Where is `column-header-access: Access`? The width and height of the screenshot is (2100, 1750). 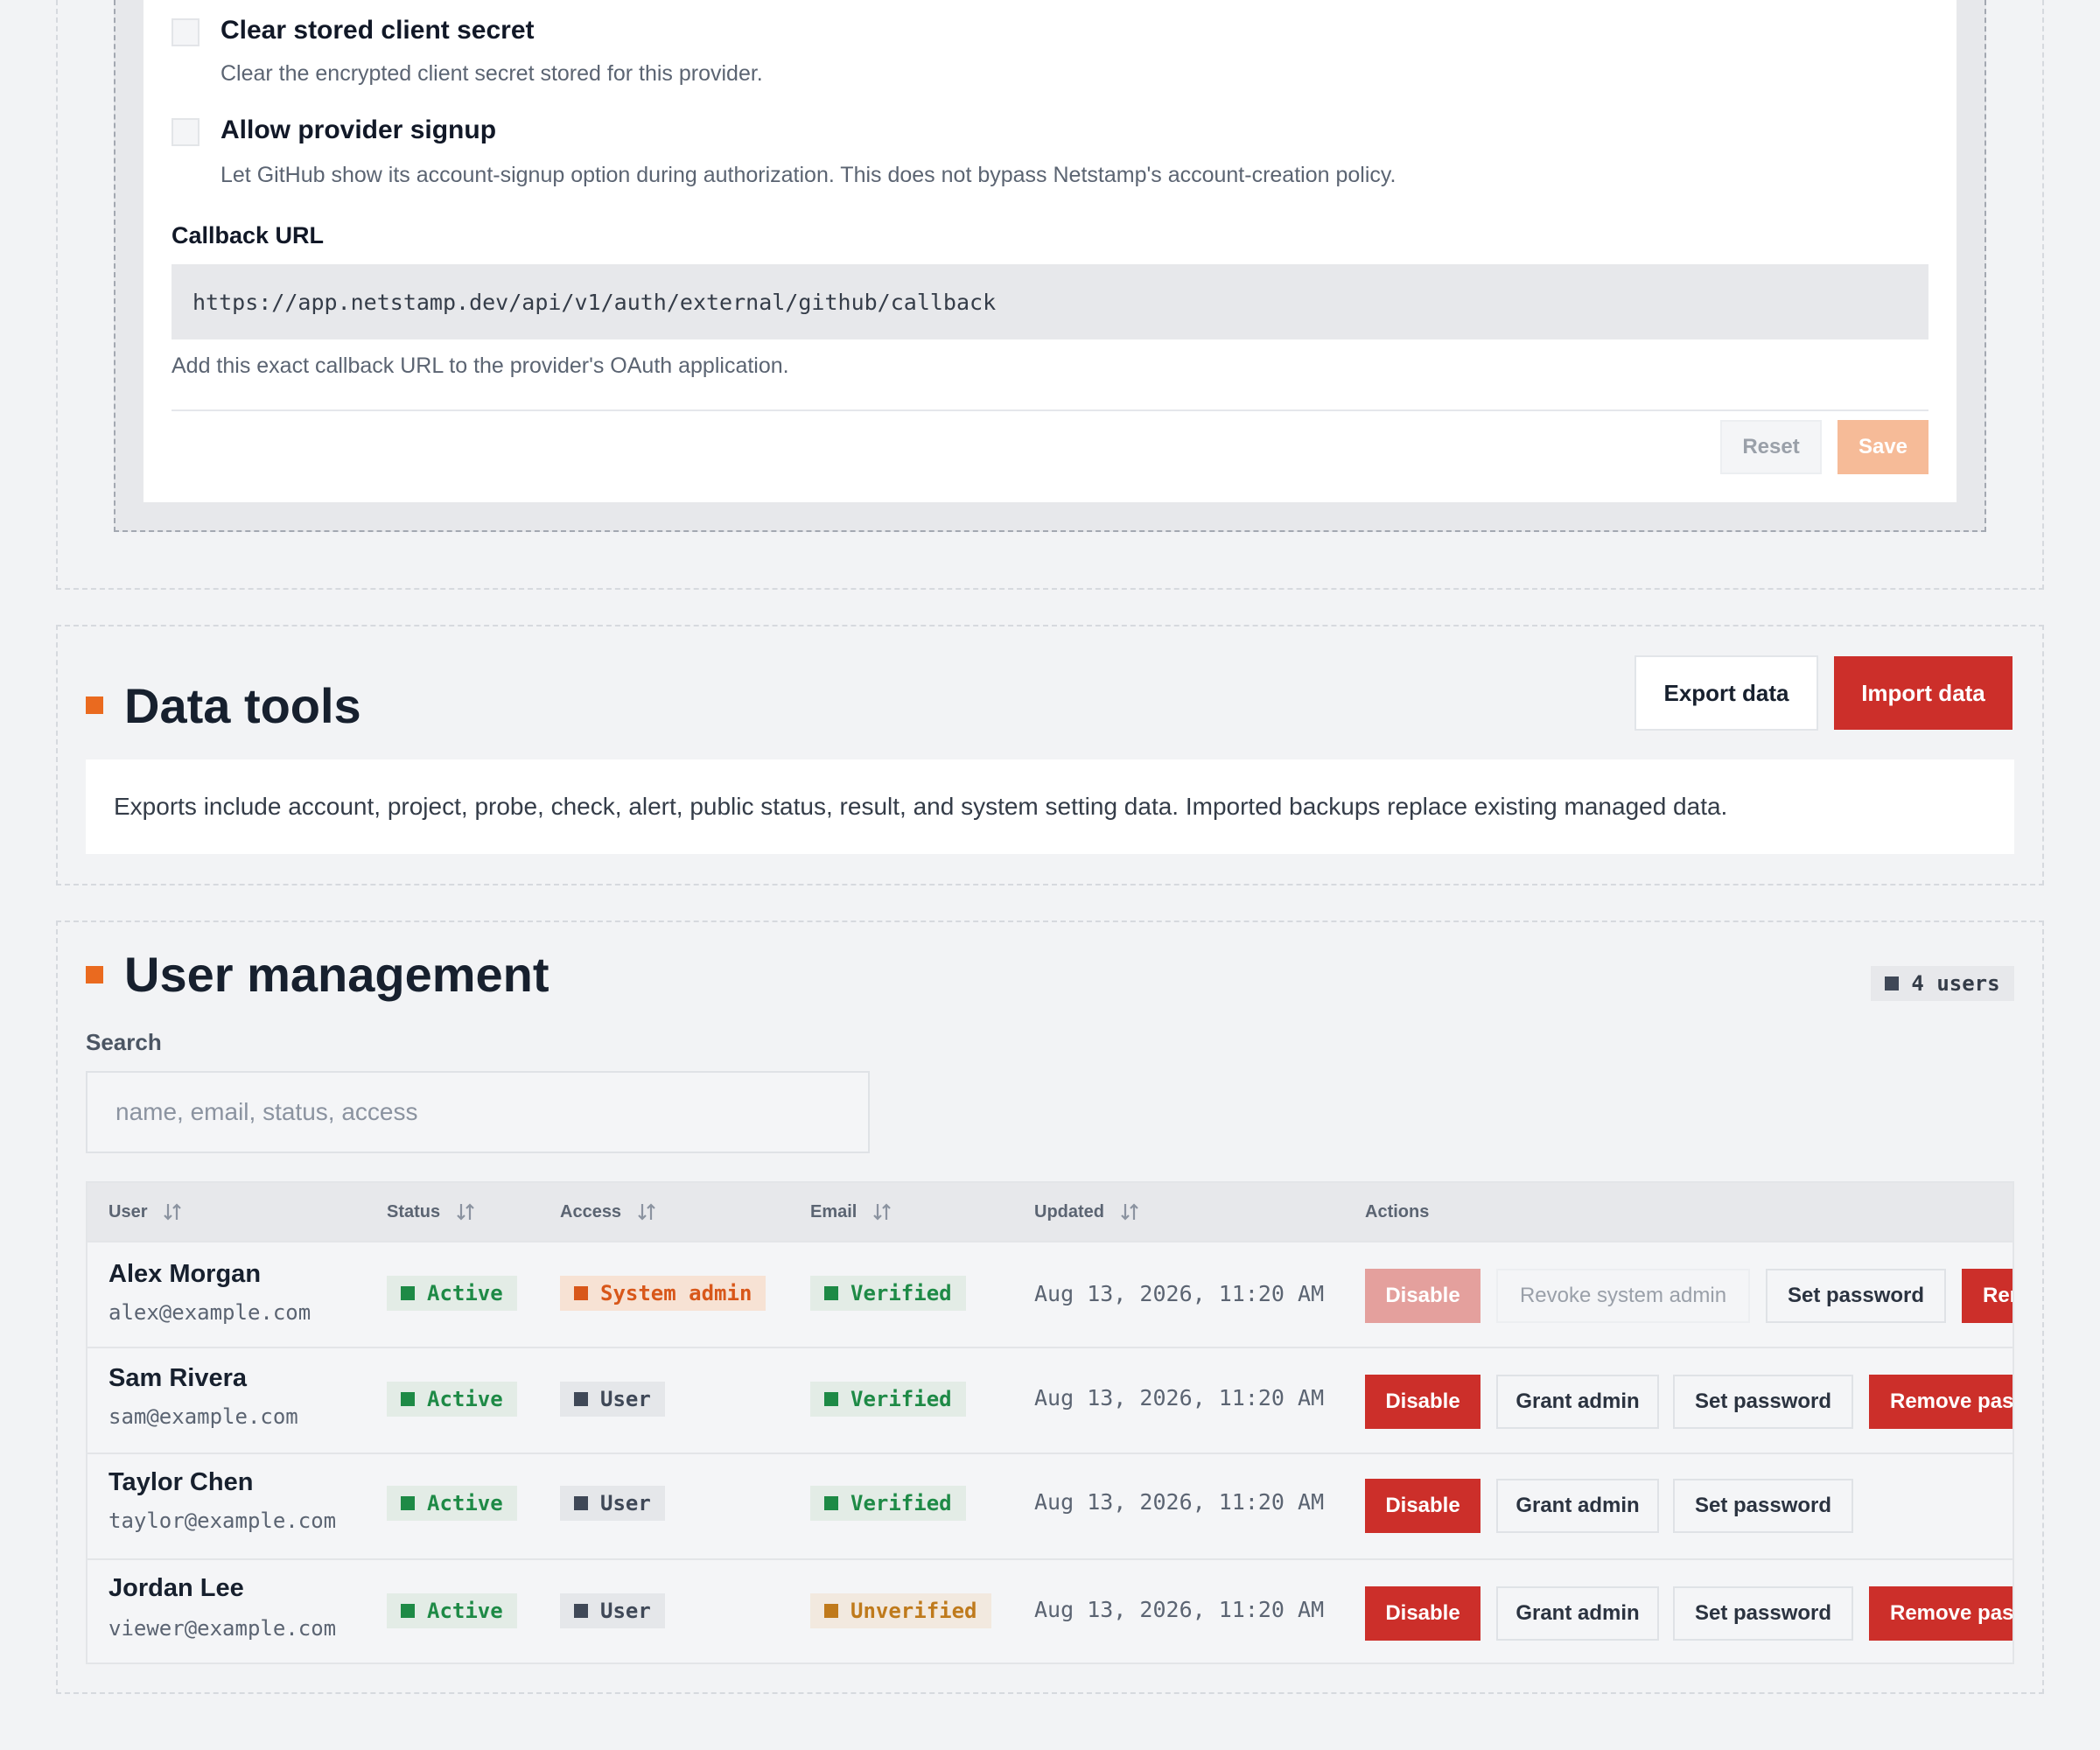
column-header-access: Access is located at coordinates (608, 1212).